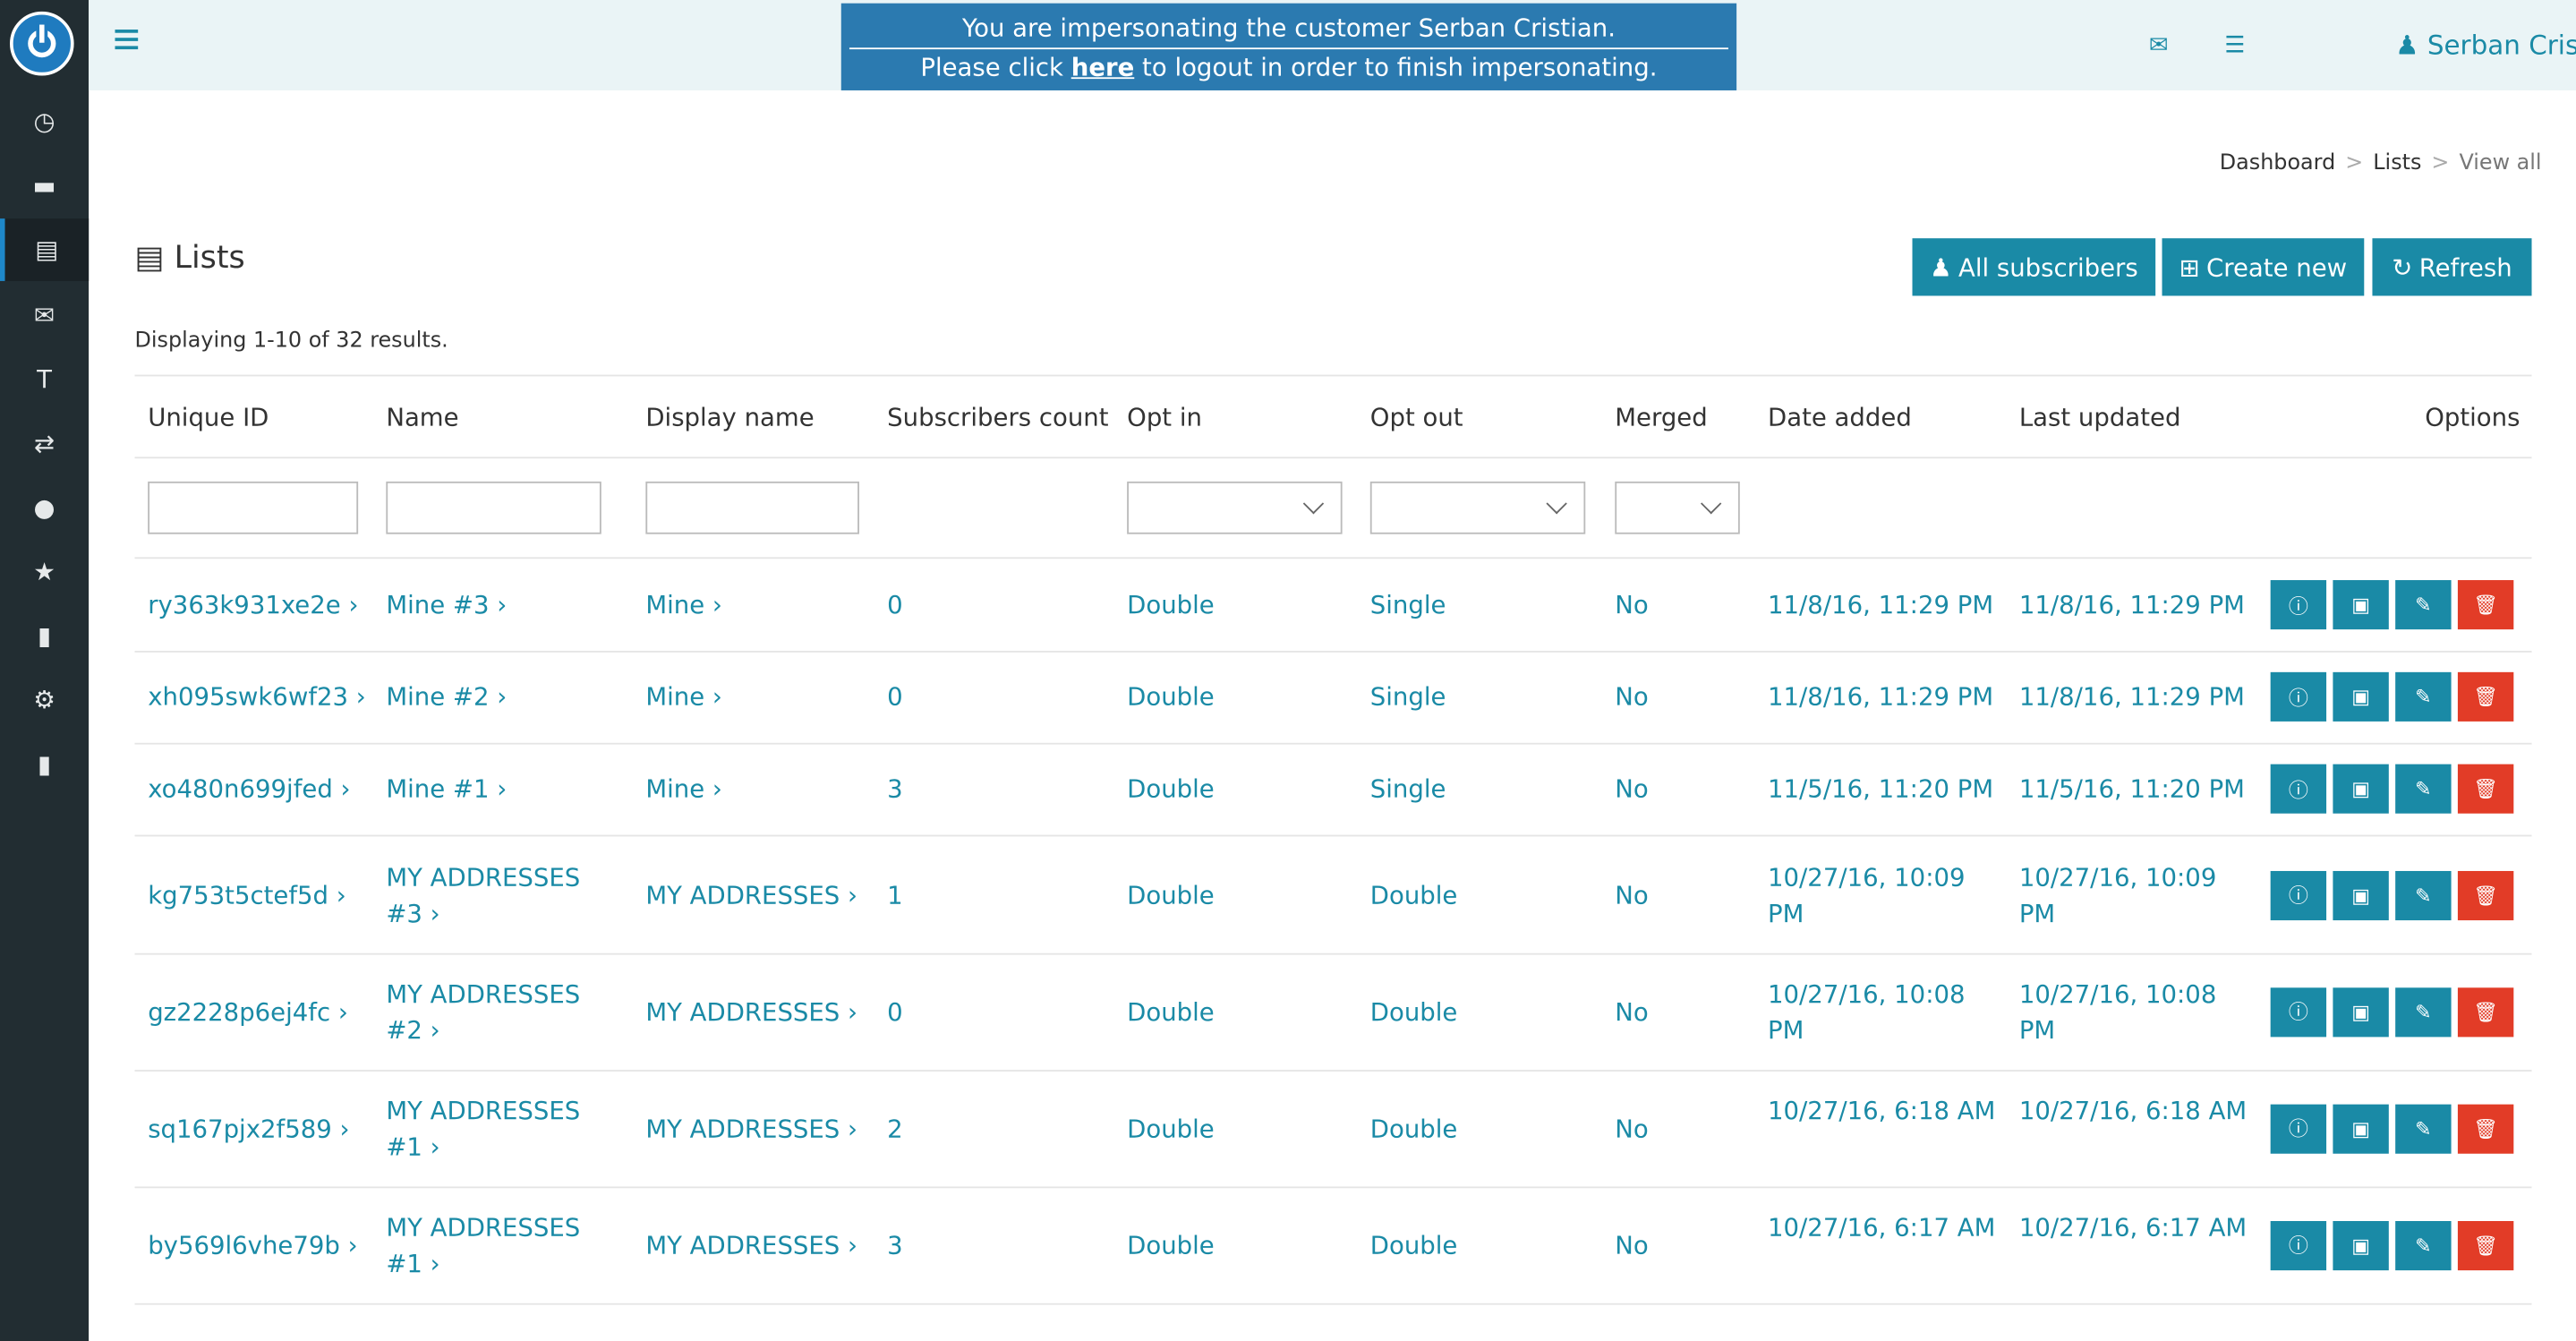 The width and height of the screenshot is (2576, 1341). I want to click on unique-id-link: by569l6vhe79b ›, so click(263, 1244).